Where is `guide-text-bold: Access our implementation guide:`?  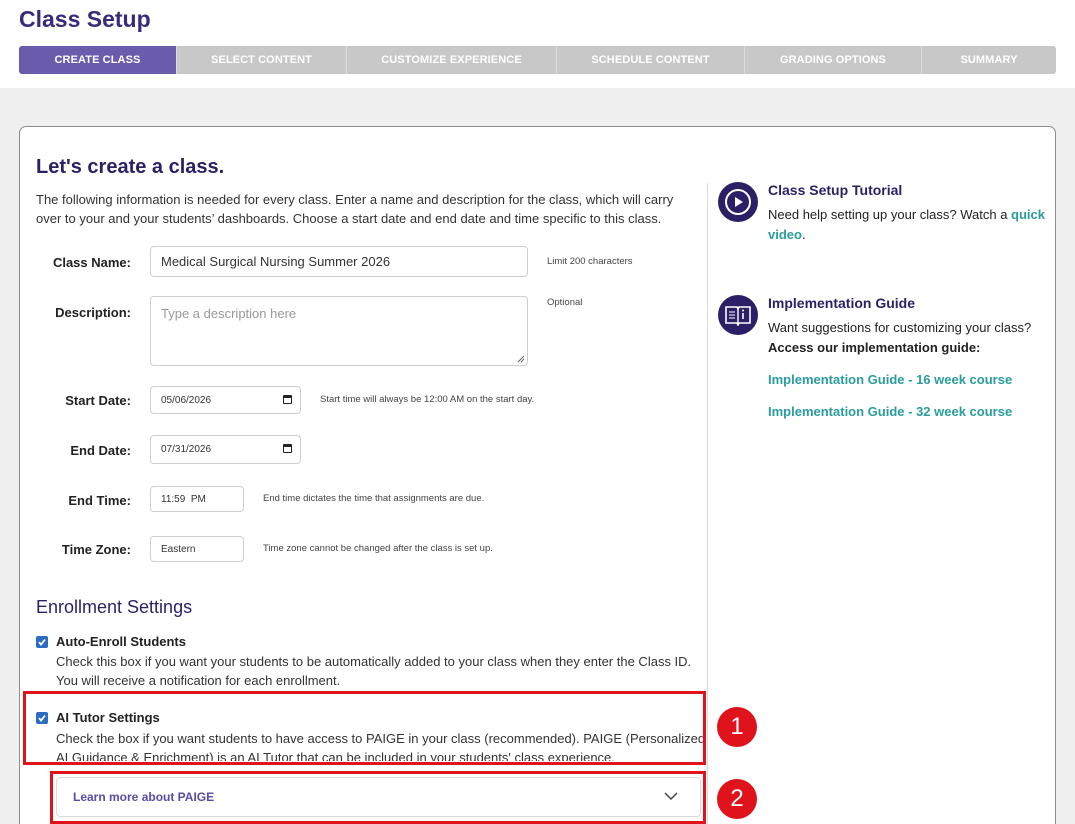
guide-text-bold: Access our implementation guide: is located at coordinates (874, 347).